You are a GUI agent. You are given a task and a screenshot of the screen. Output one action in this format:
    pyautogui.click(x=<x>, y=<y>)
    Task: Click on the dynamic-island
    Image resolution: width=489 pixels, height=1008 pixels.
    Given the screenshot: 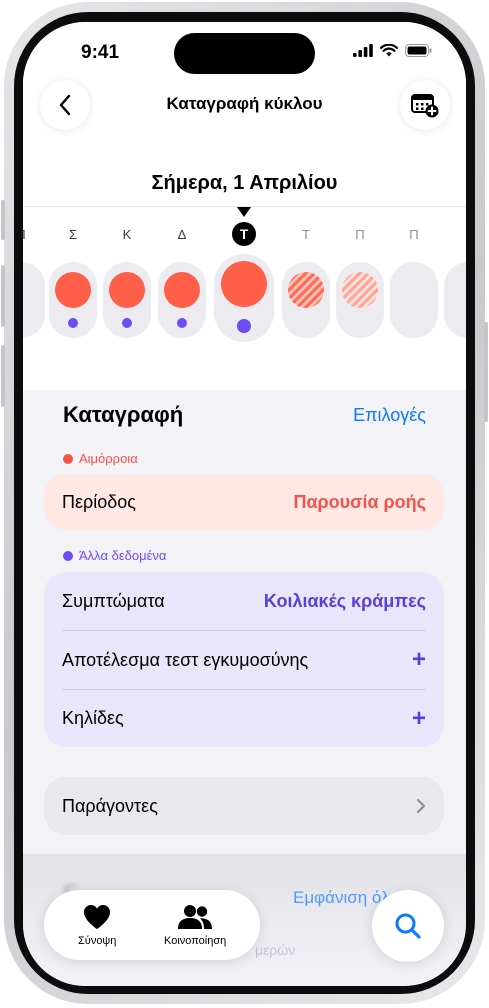 What is the action you would take?
    pyautogui.click(x=244, y=53)
    